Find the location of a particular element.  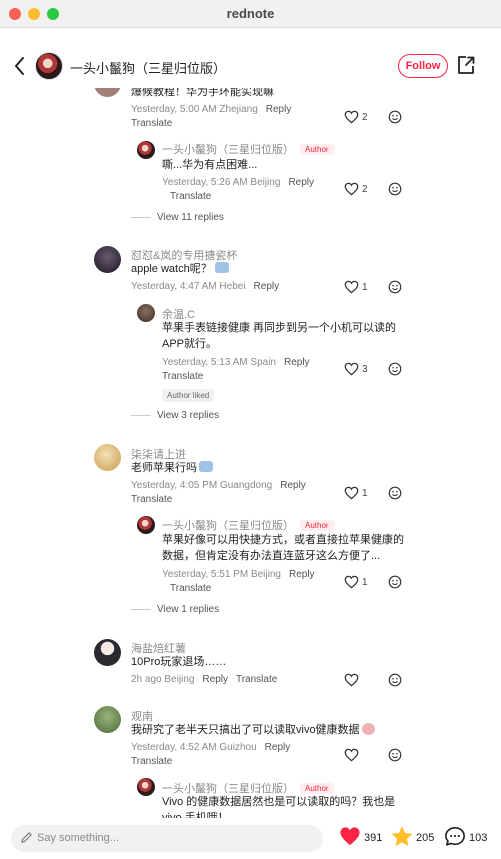

comment-time: Yesterday, 4:05 PM is located at coordinates (174, 485).